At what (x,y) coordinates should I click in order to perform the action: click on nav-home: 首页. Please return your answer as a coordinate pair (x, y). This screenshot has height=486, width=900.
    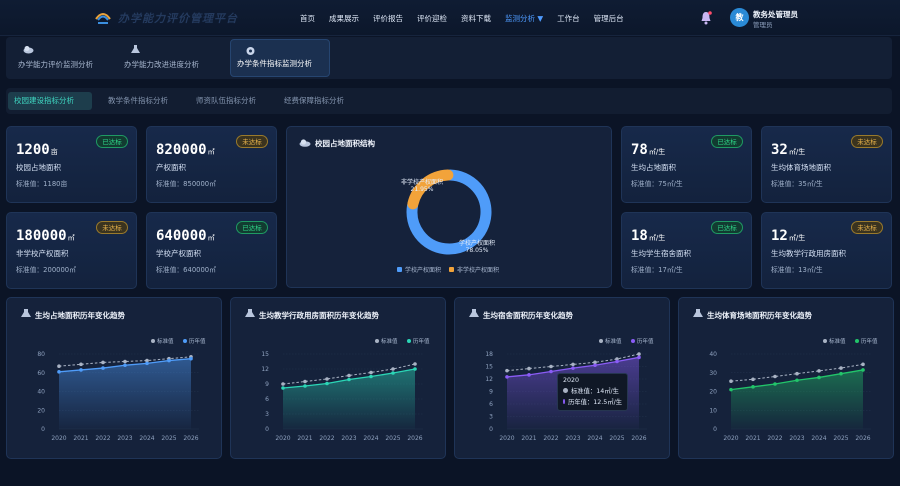
    Looking at the image, I should click on (307, 18).